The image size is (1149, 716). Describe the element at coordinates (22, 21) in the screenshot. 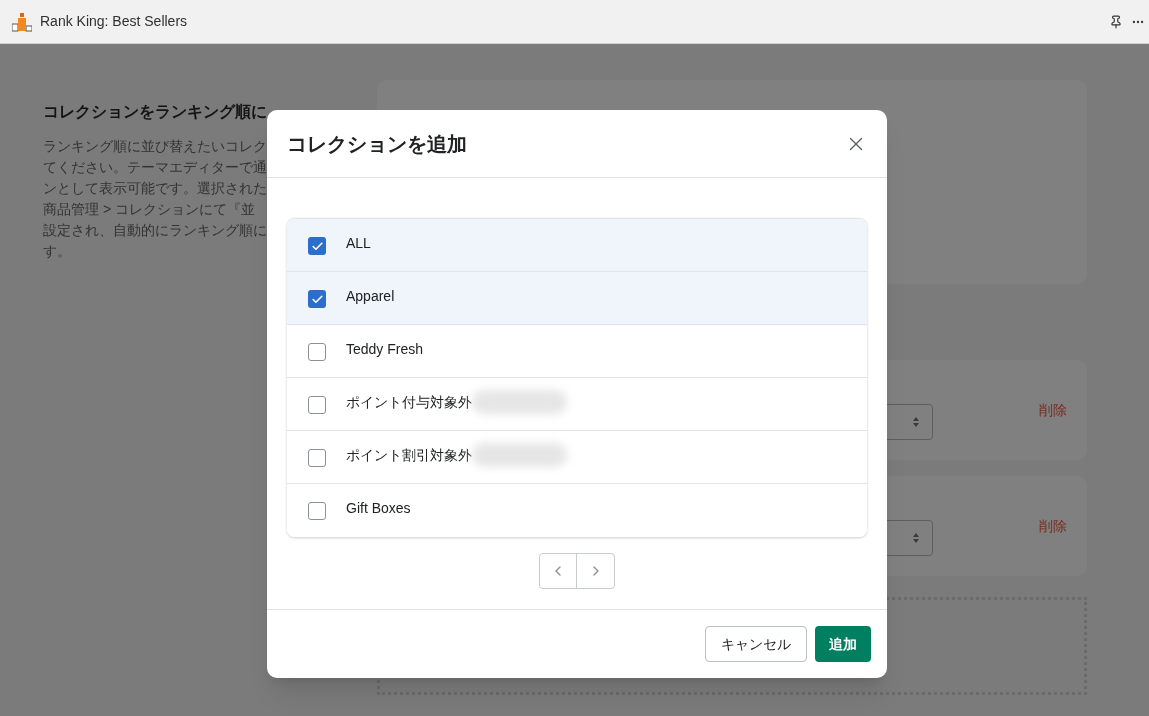

I see `podium-icon` at that location.